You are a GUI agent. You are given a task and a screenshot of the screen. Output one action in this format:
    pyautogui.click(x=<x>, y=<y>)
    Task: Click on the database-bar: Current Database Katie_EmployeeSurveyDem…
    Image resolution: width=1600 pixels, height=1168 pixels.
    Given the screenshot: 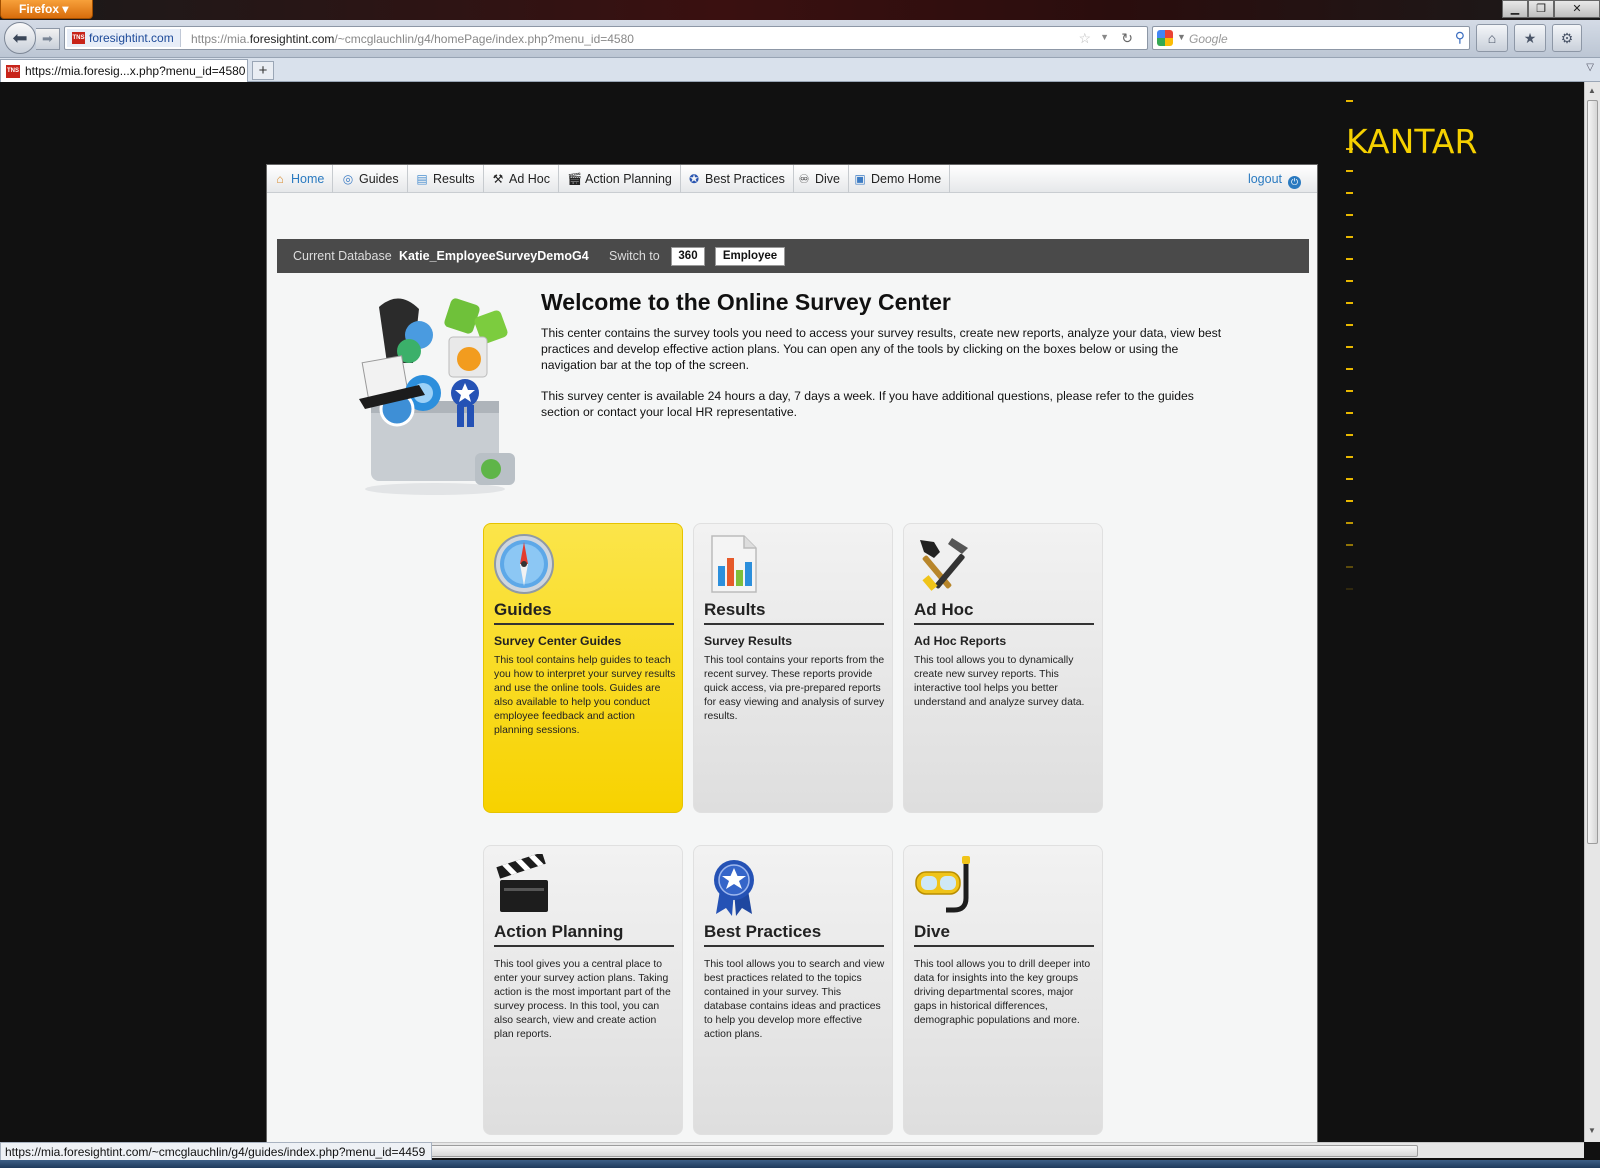 What is the action you would take?
    pyautogui.click(x=793, y=256)
    